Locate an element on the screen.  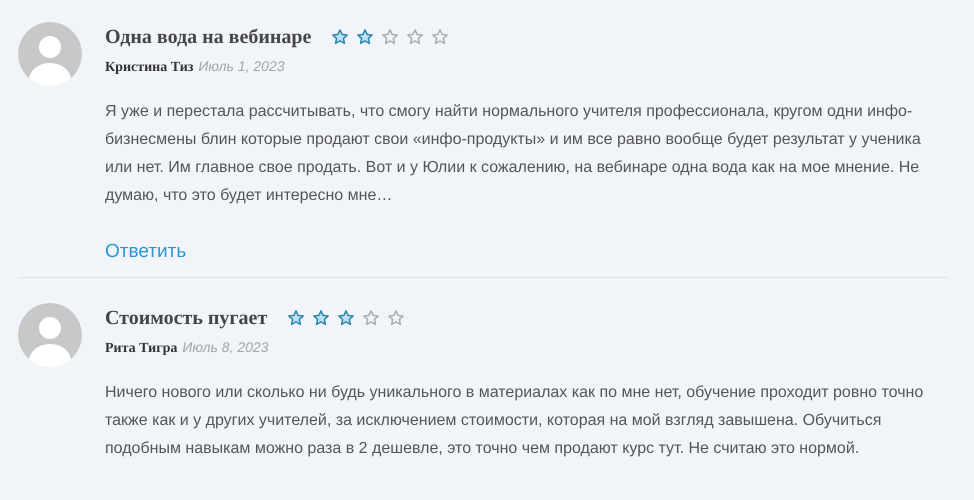
review-date: Июль 8, 2023 is located at coordinates (225, 347).